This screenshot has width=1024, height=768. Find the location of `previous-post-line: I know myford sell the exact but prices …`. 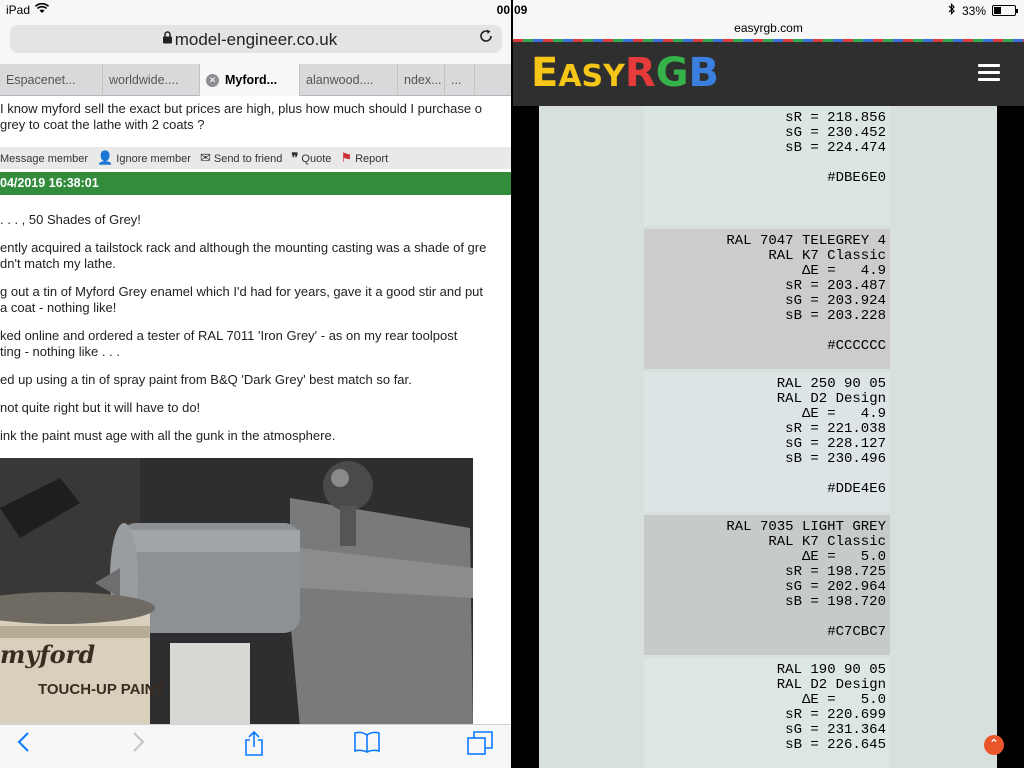

previous-post-line: I know myford sell the exact but prices … is located at coordinates (241, 108).